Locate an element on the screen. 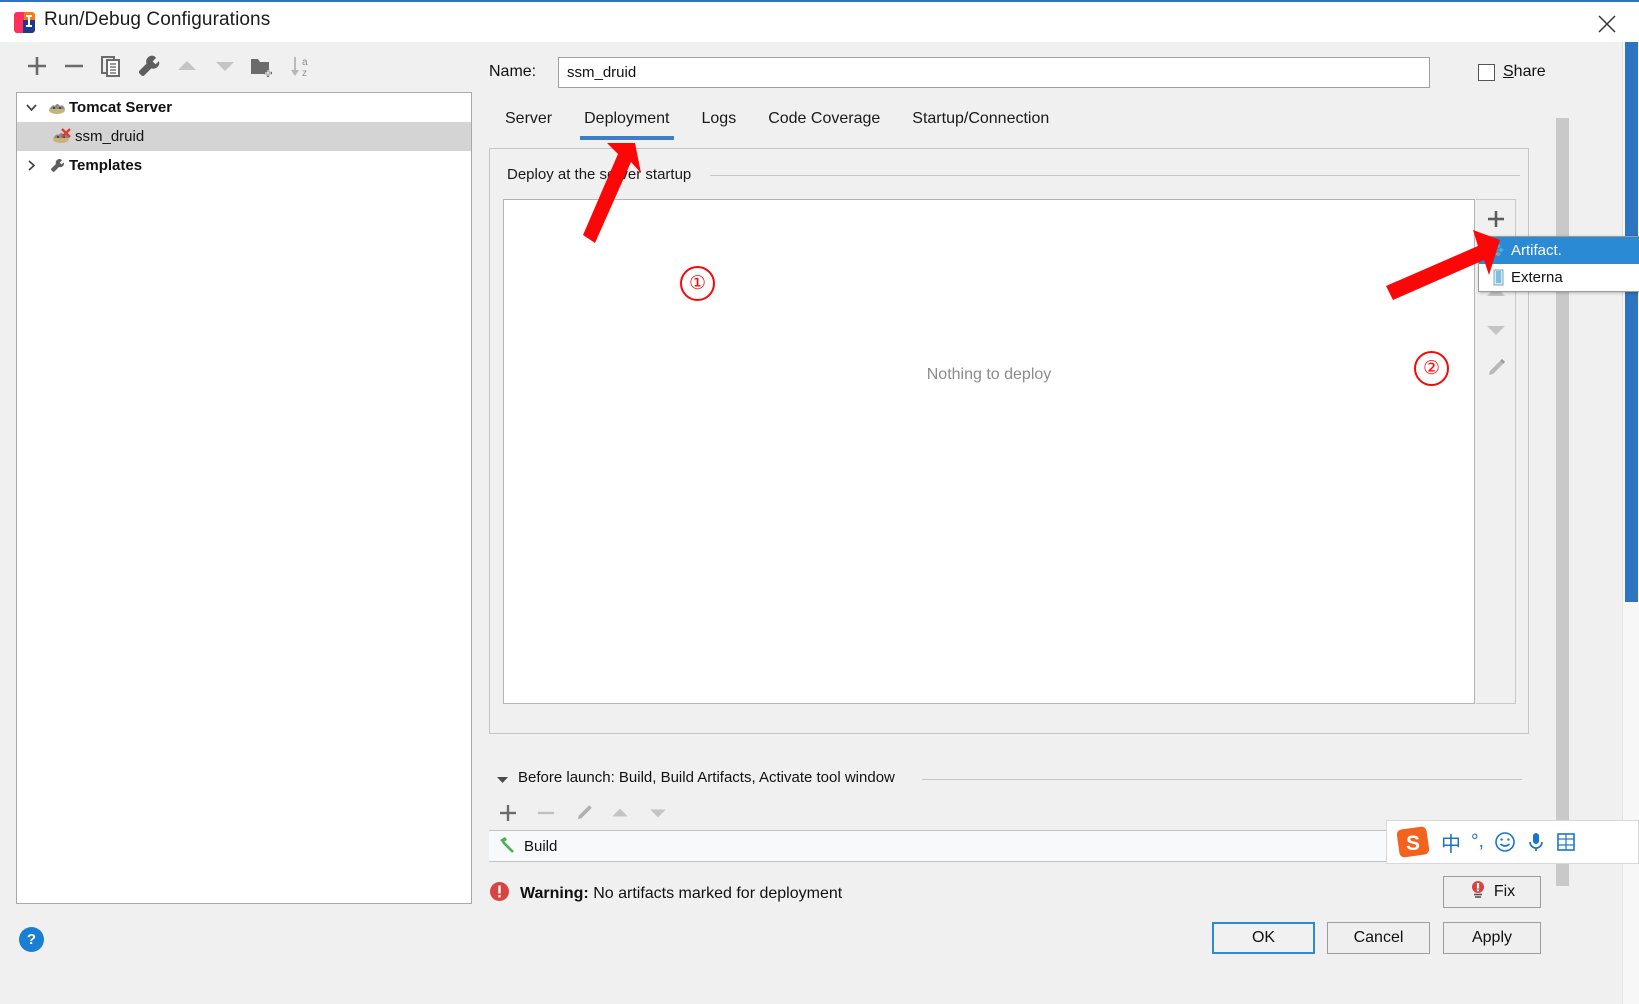 Image resolution: width=1639 pixels, height=1004 pixels. list-item: Build is located at coordinates (527, 846).